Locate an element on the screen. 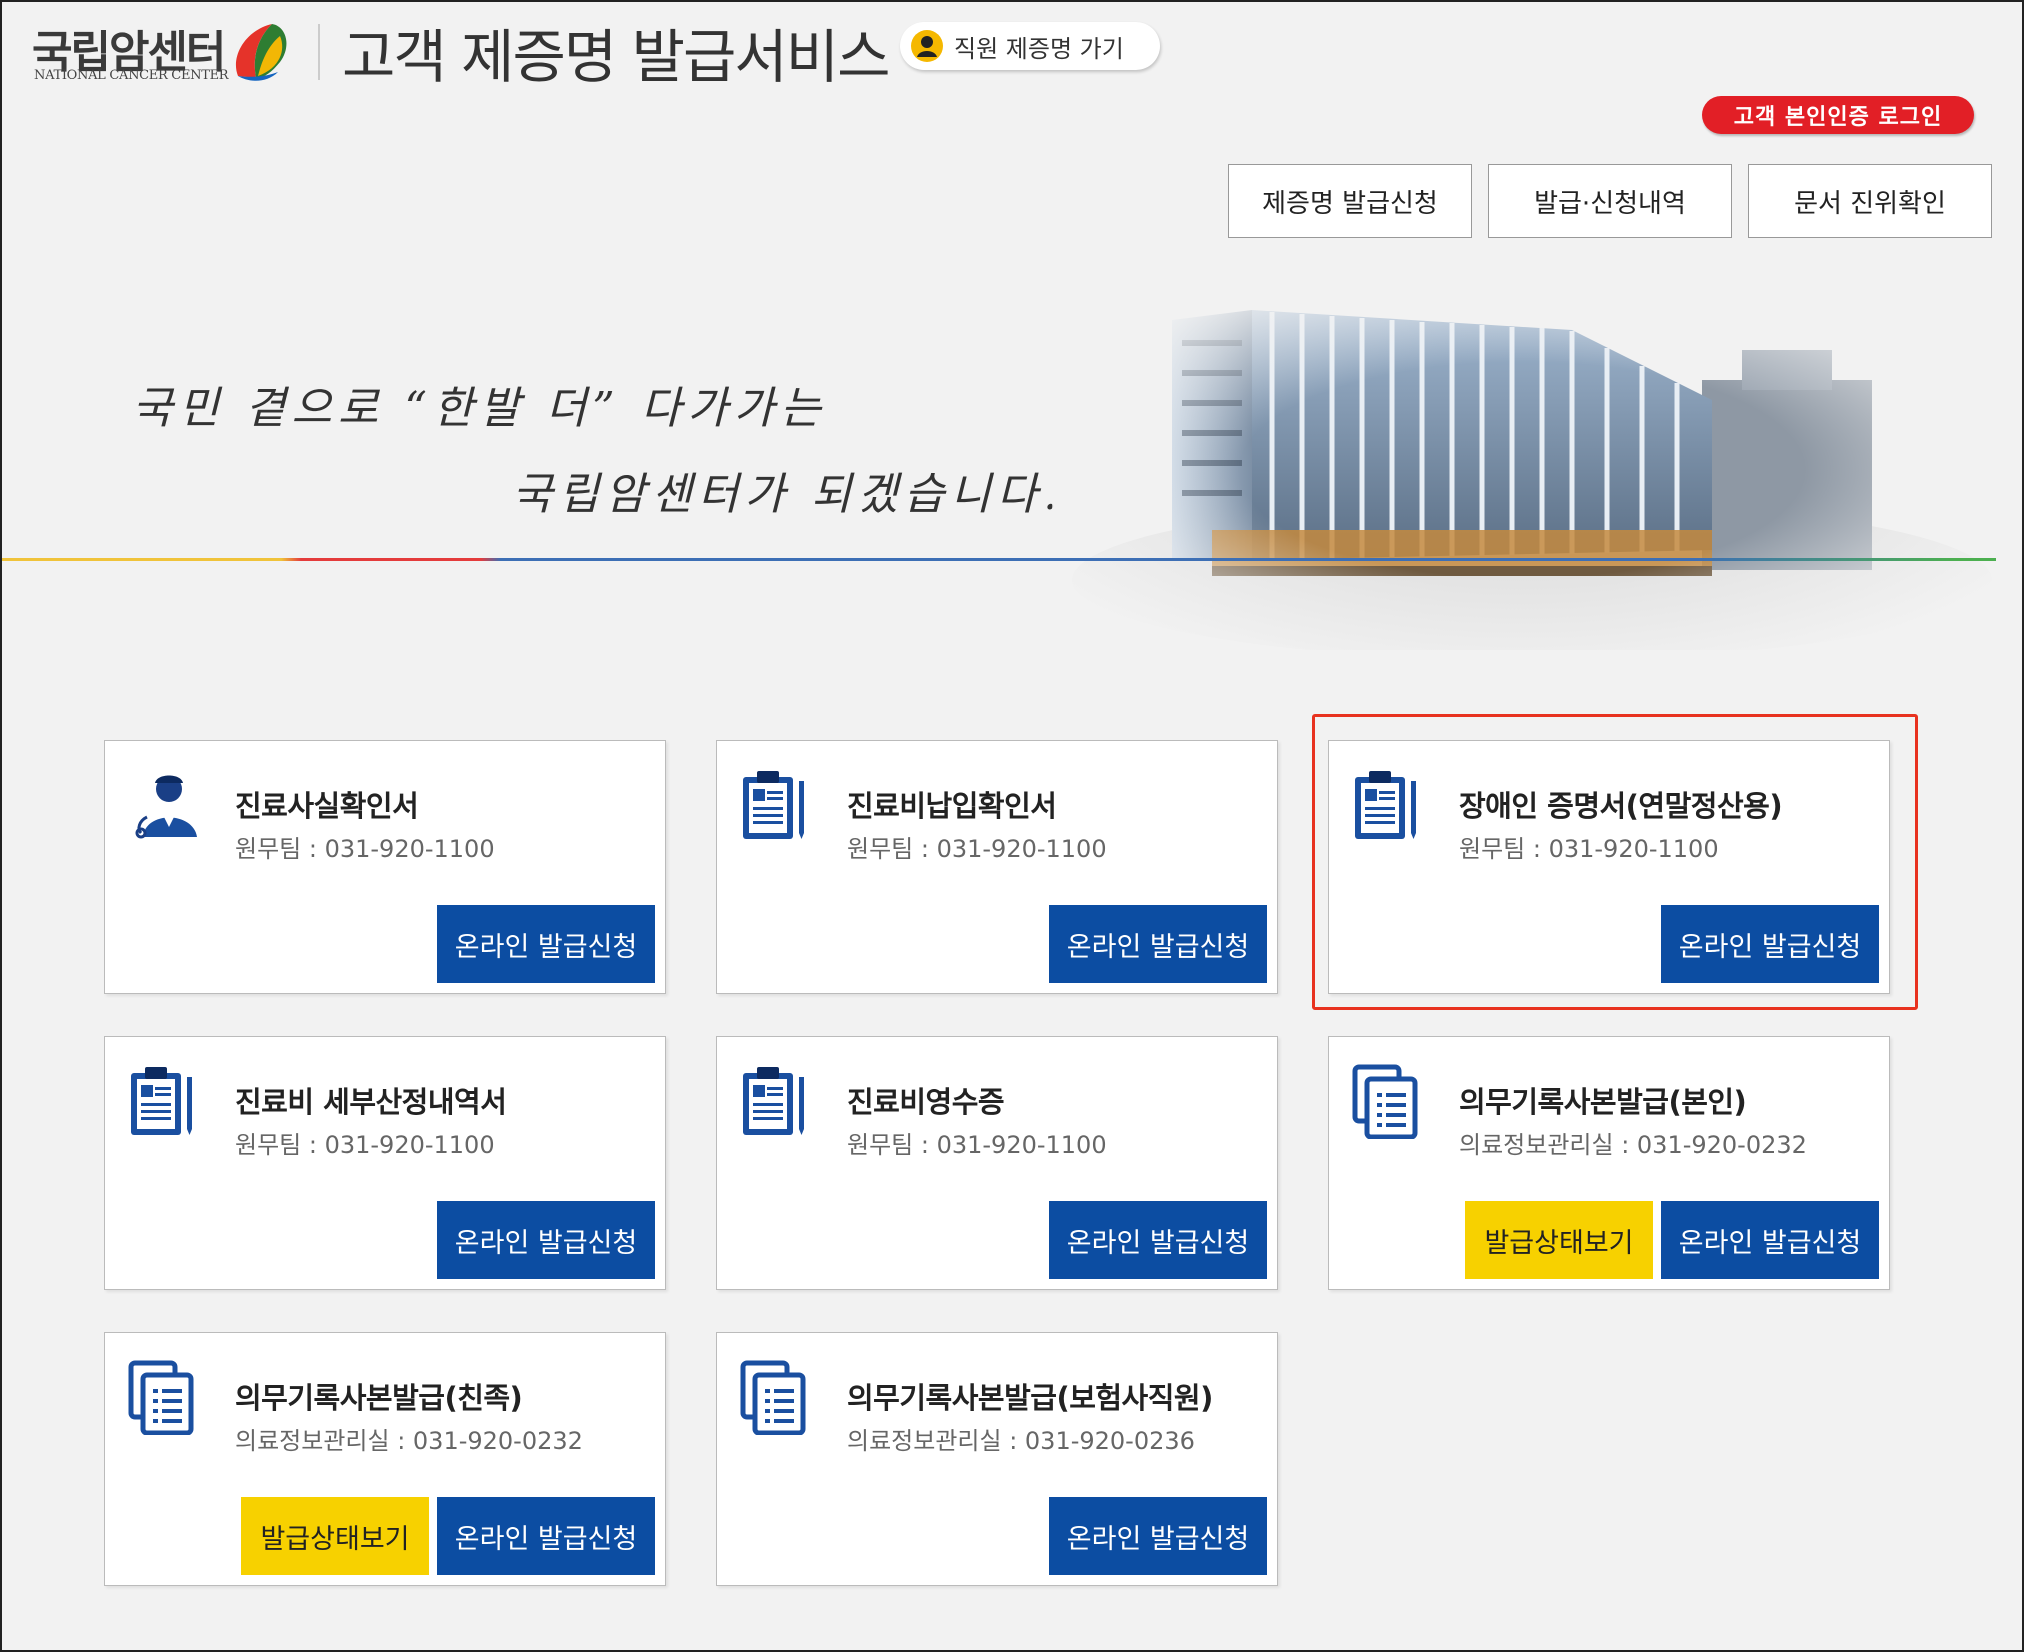 The image size is (2024, 1652). hospital-building-image is located at coordinates (1522, 470).